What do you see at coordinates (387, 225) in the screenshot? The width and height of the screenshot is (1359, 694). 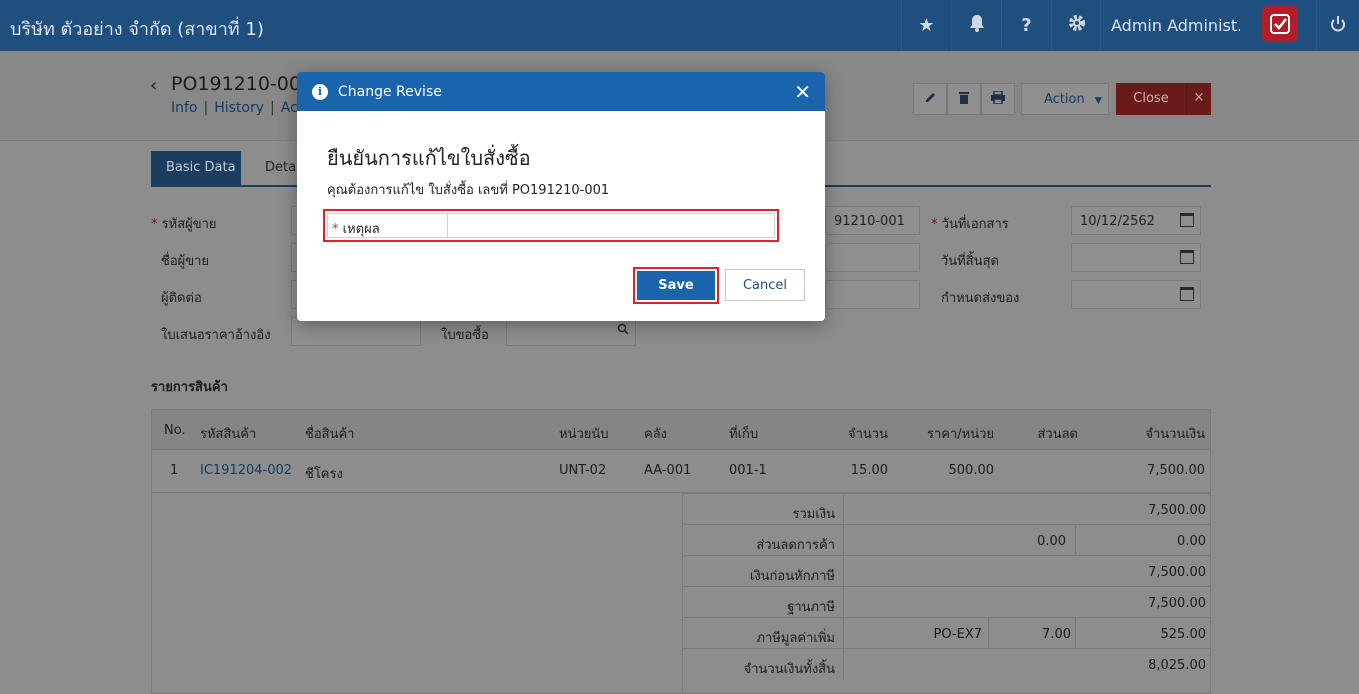 I see `reason-label: * เหตุผล` at bounding box center [387, 225].